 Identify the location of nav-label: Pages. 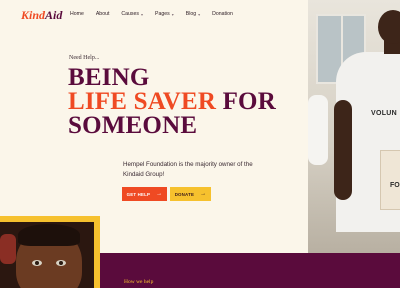
(162, 14).